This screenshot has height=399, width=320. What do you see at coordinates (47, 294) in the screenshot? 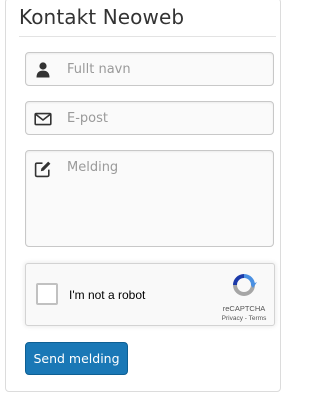
I see `recaptcha-checkbox` at bounding box center [47, 294].